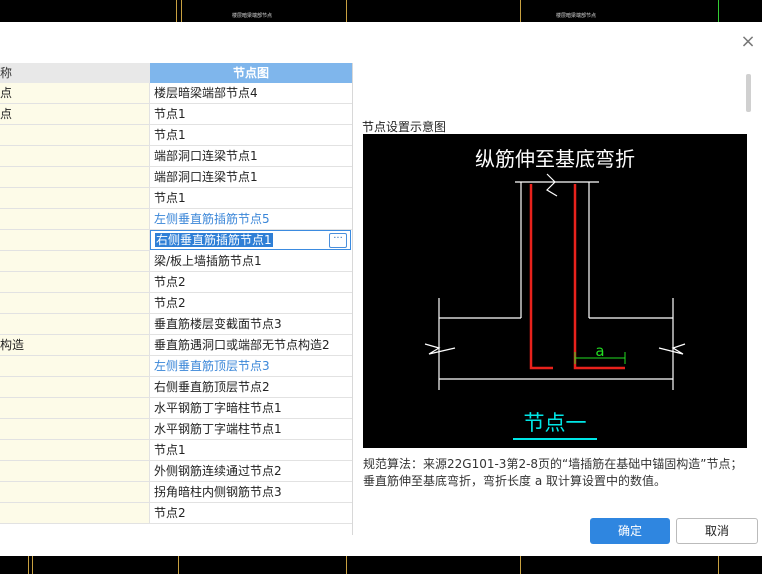  I want to click on row-node-cell: 垂直筋遇洞口或端部无节点构造2, so click(251, 345).